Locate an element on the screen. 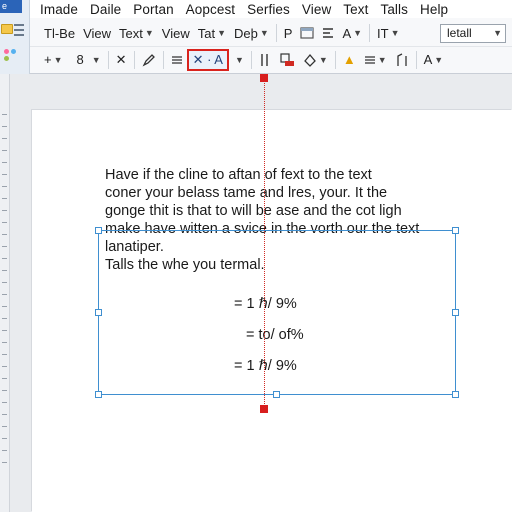 The image size is (512, 512). alignment-guide is located at coordinates (264, 244).